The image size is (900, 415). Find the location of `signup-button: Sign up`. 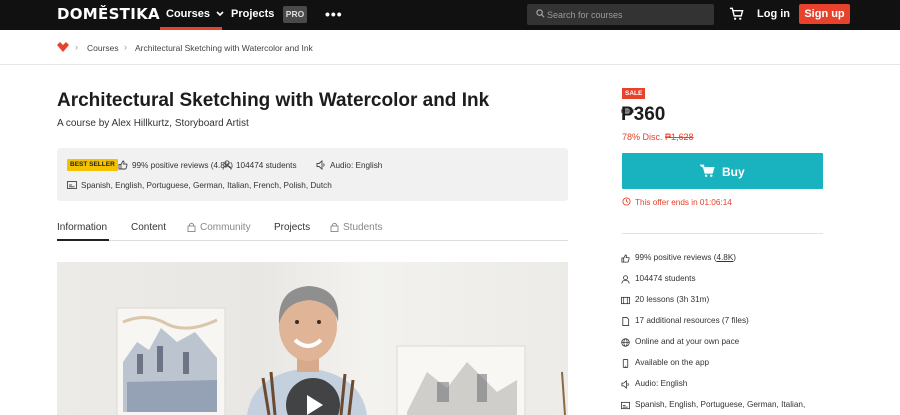

signup-button: Sign up is located at coordinates (824, 14).